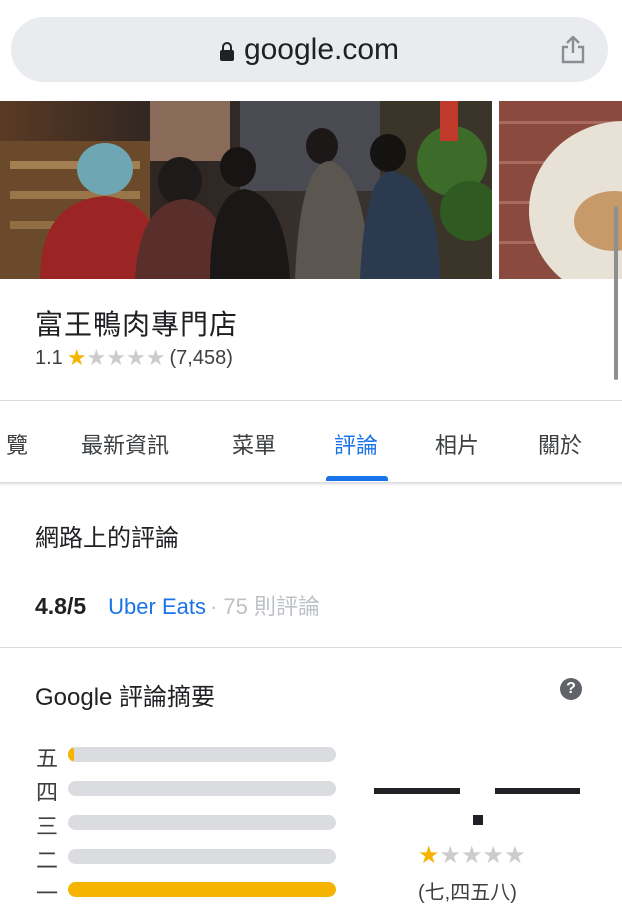 The height and width of the screenshot is (918, 622). Describe the element at coordinates (61, 606) in the screenshot. I see `web-review-score: 4.8/5` at that location.